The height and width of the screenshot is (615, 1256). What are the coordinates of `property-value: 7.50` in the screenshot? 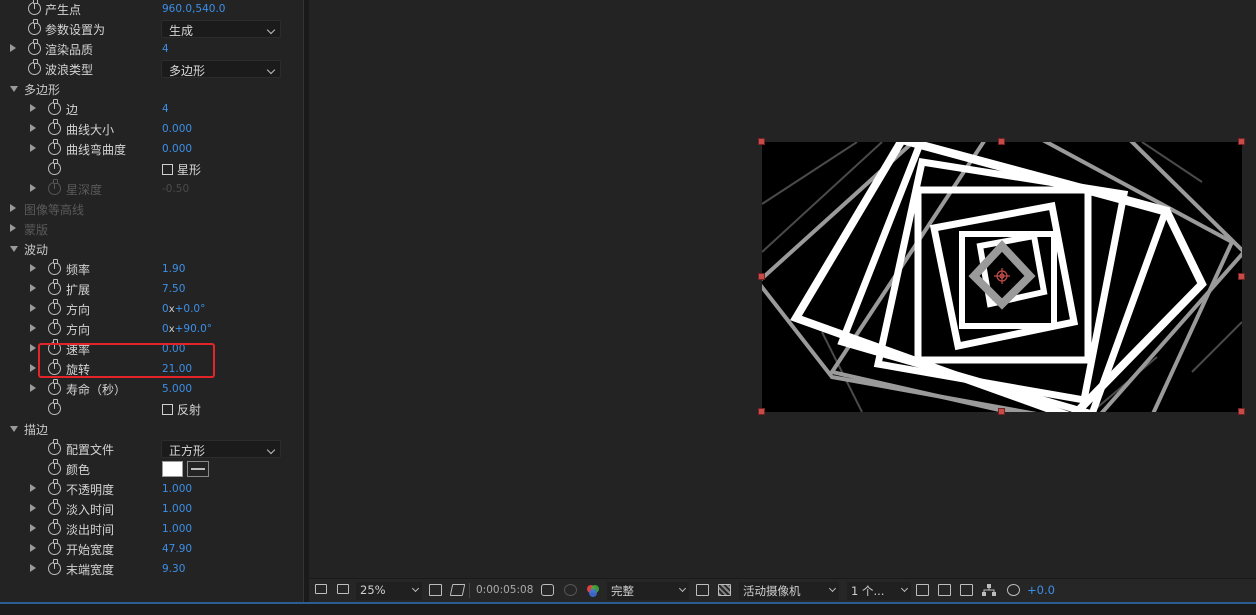 It's located at (173, 289).